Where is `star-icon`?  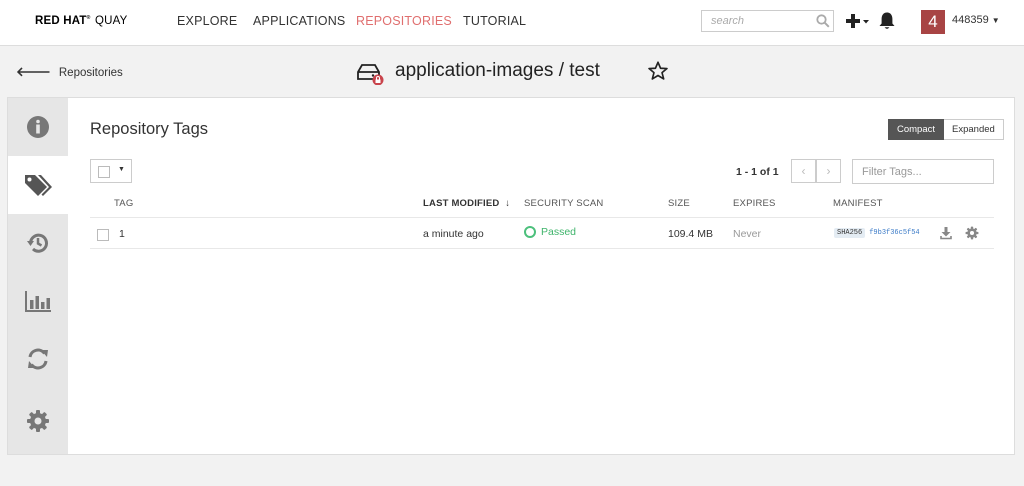
star-icon is located at coordinates (658, 71).